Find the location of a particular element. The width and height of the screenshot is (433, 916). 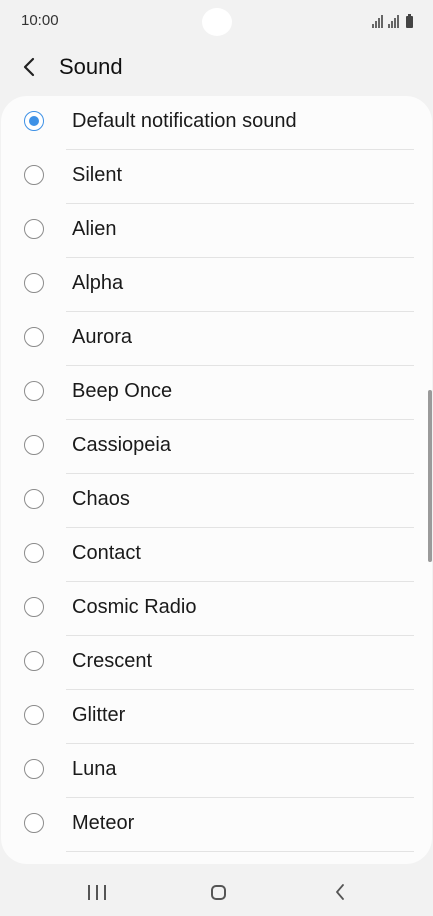

sound-option: Silent is located at coordinates (216, 177).